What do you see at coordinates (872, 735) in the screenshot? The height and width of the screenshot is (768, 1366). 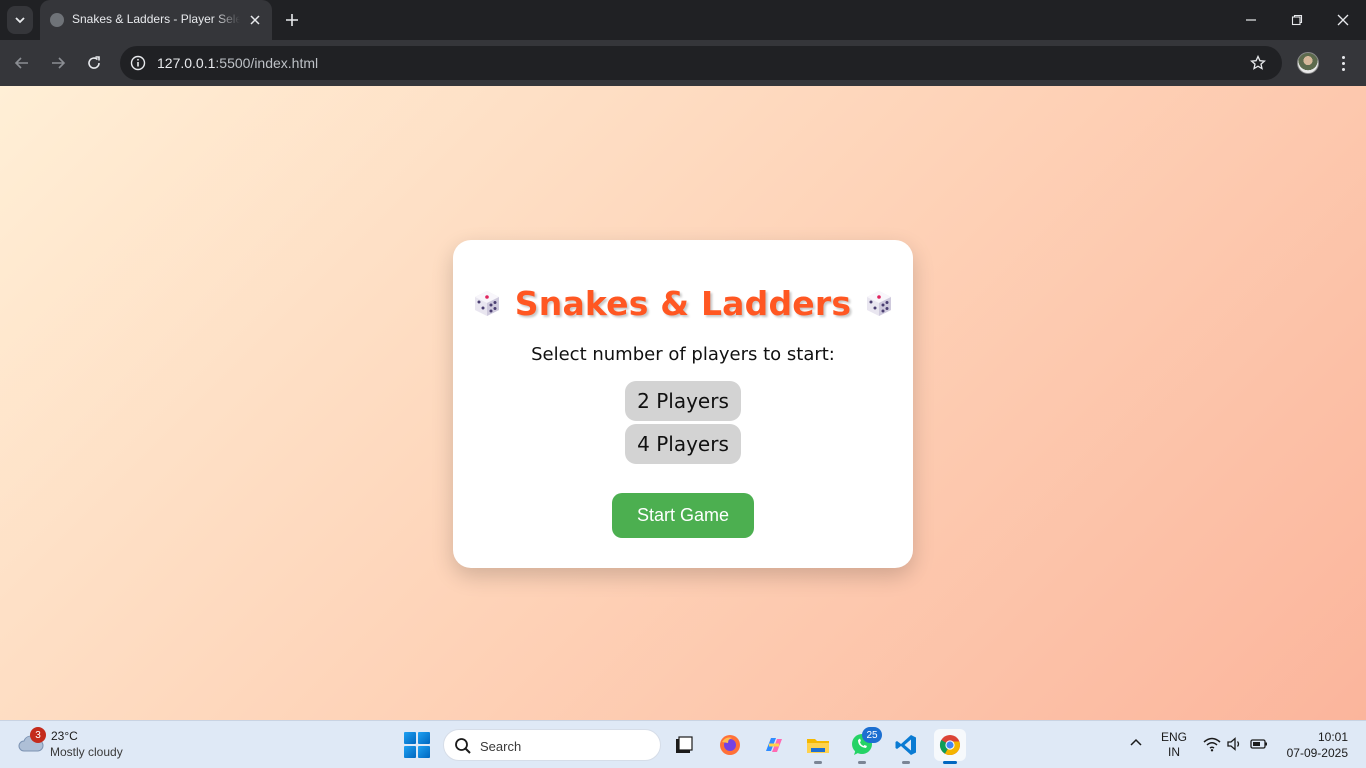 I see `whatsapp-badge: 25` at bounding box center [872, 735].